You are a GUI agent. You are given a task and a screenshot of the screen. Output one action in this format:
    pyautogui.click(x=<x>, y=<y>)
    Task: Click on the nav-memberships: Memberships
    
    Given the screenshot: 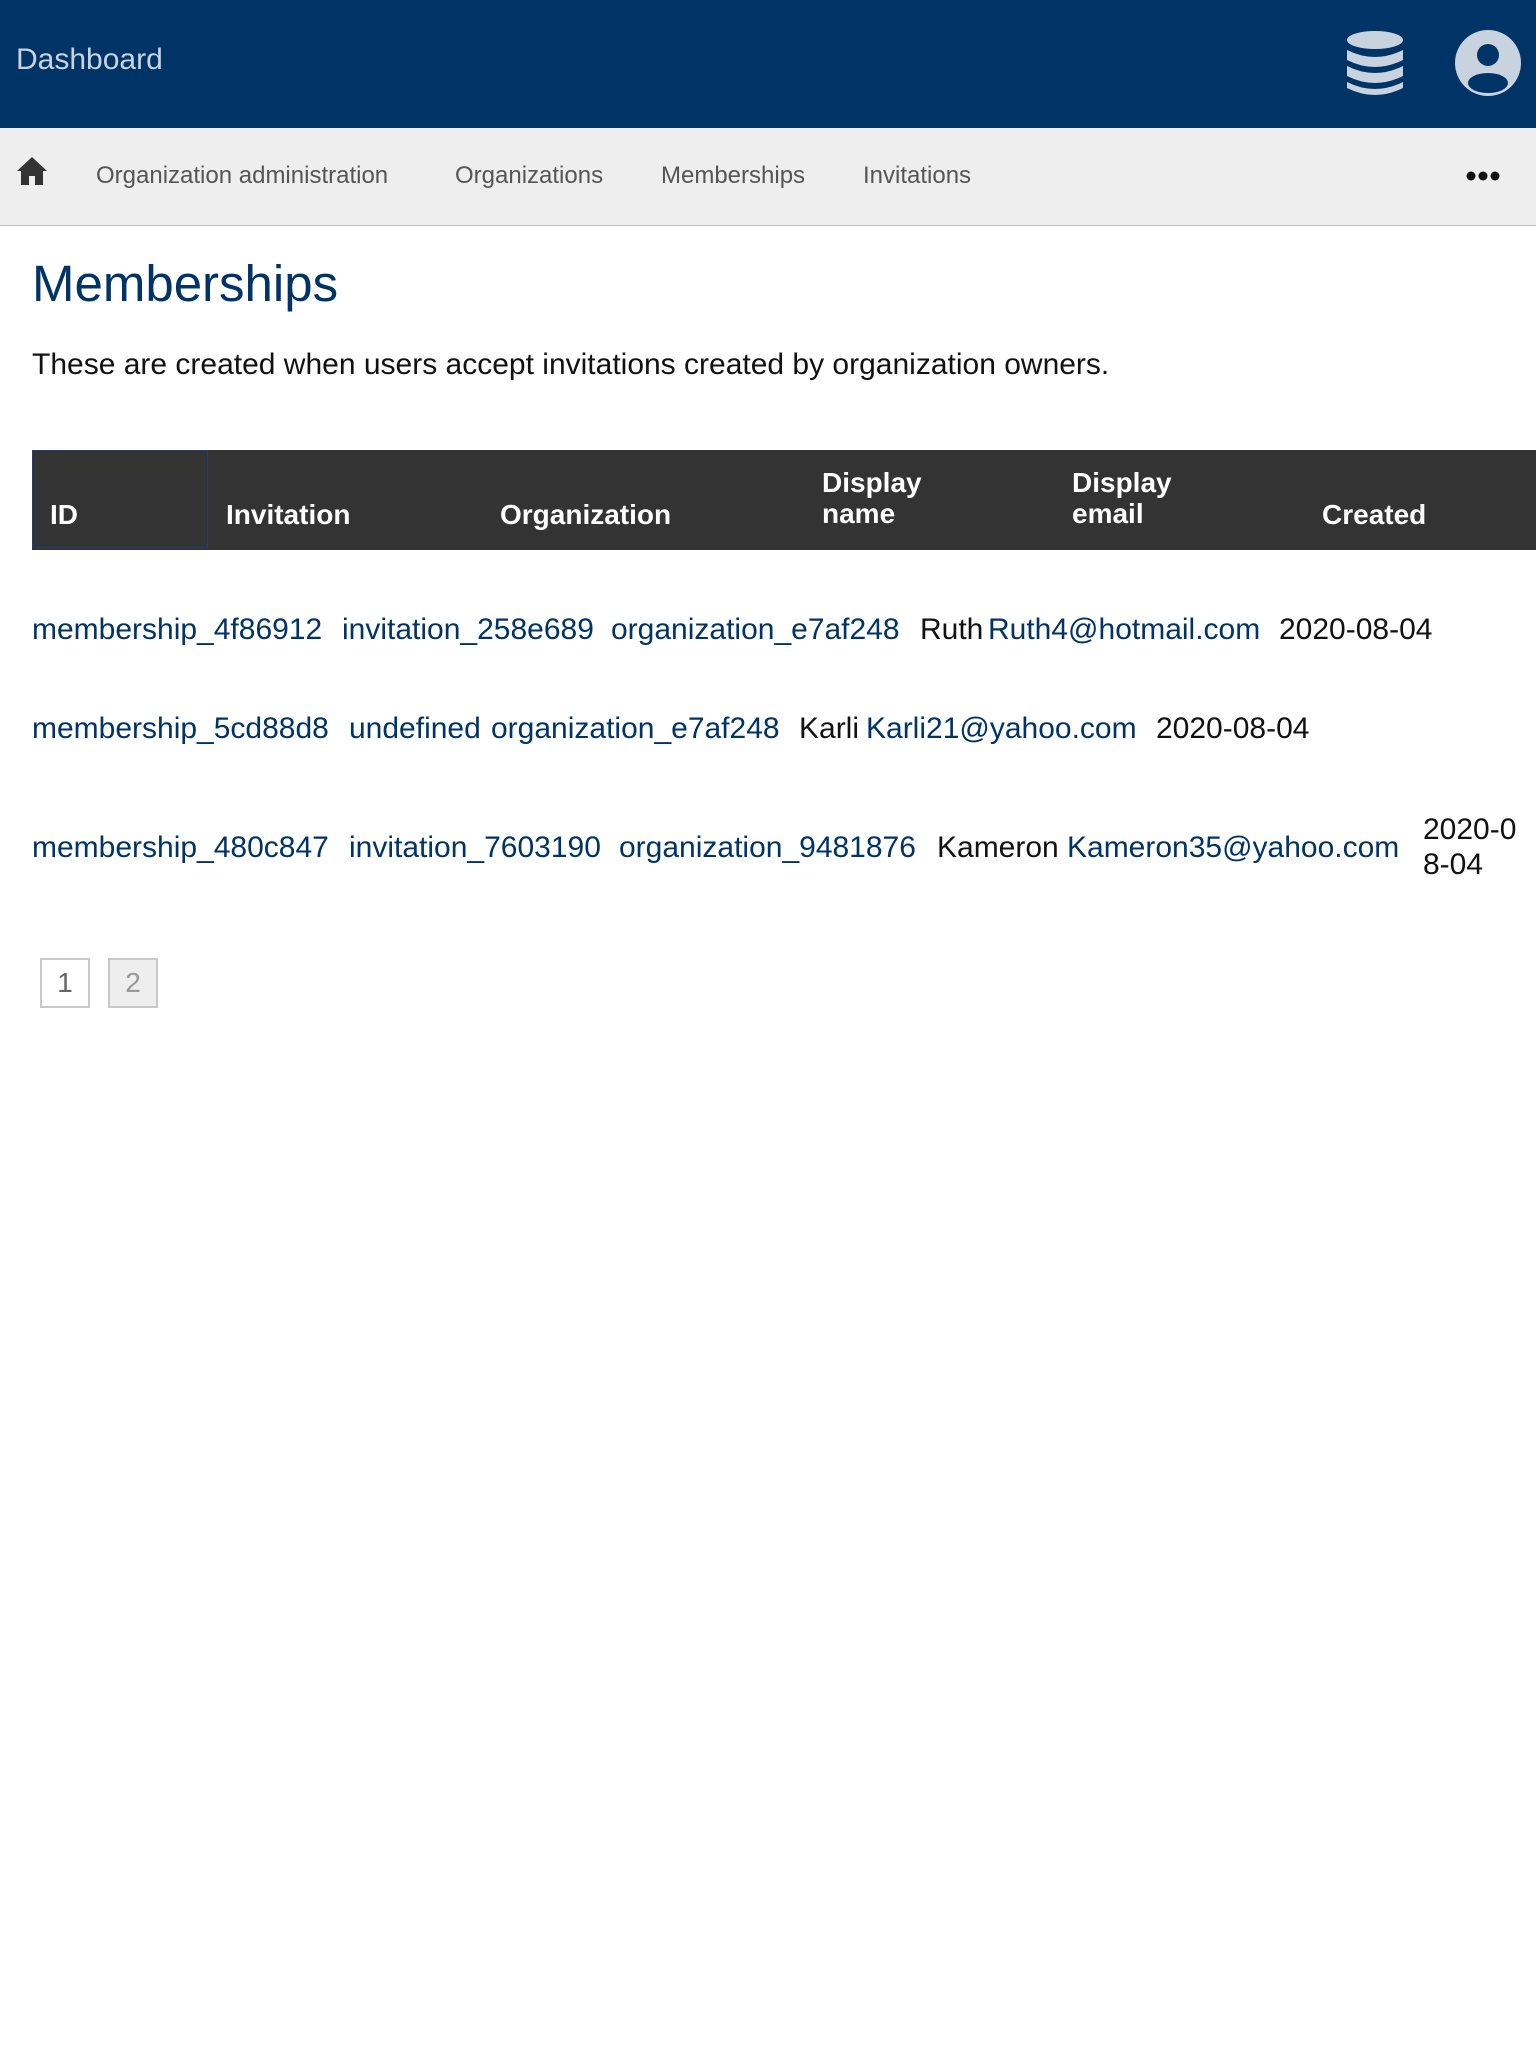 What is the action you would take?
    pyautogui.click(x=733, y=176)
    